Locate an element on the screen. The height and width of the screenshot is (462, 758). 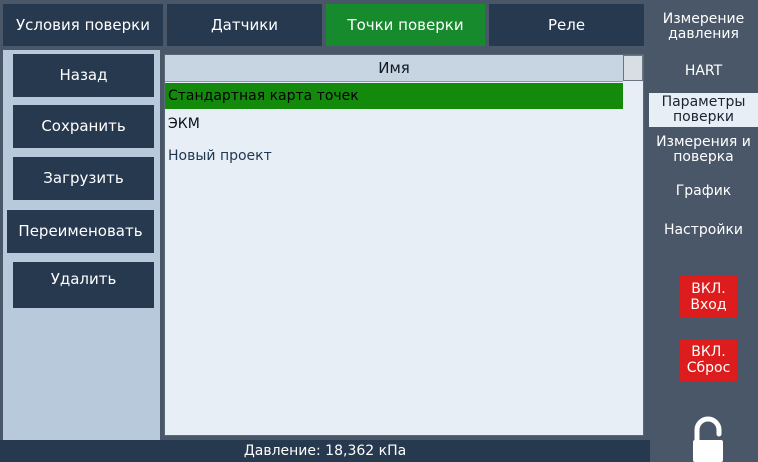
side-tab-label: Измерения и поверка is located at coordinates (703, 149).